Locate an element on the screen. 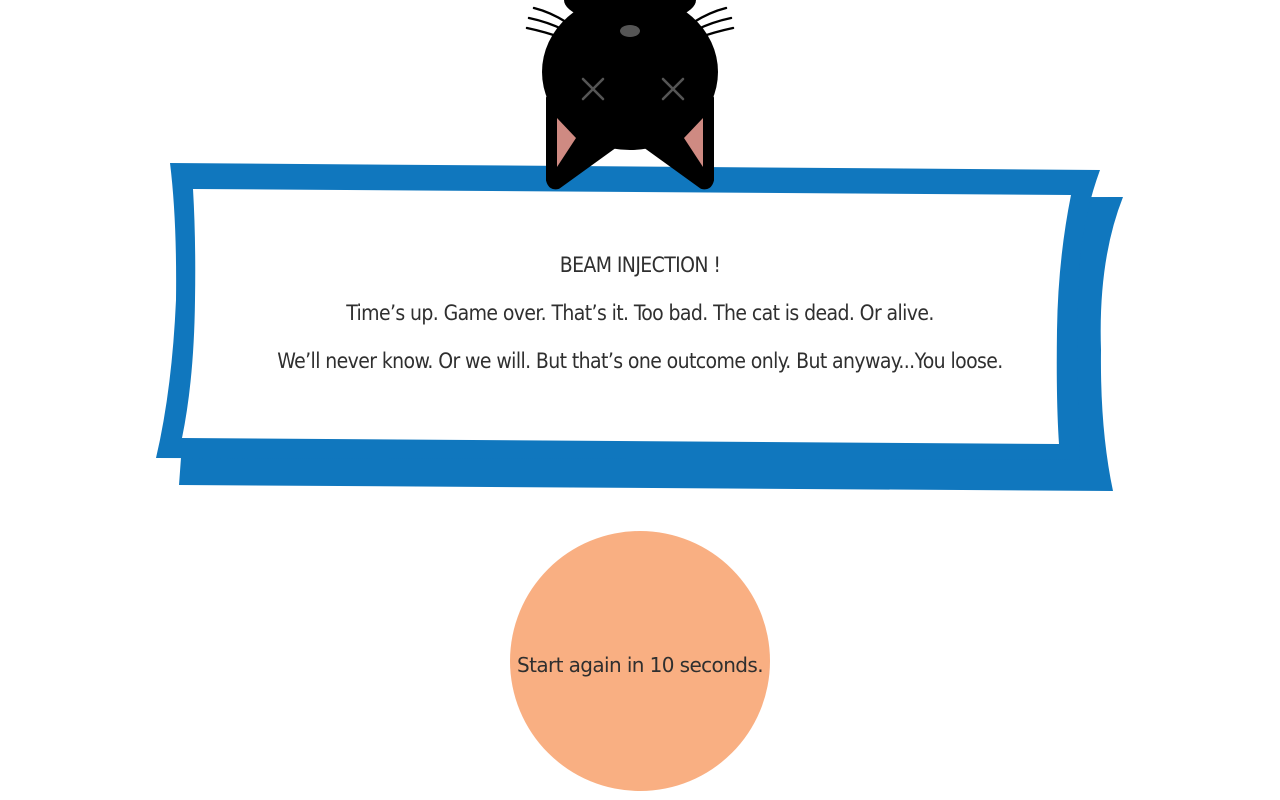 The height and width of the screenshot is (800, 1280). restart-button: Start again in 10 seconds. is located at coordinates (640, 661).